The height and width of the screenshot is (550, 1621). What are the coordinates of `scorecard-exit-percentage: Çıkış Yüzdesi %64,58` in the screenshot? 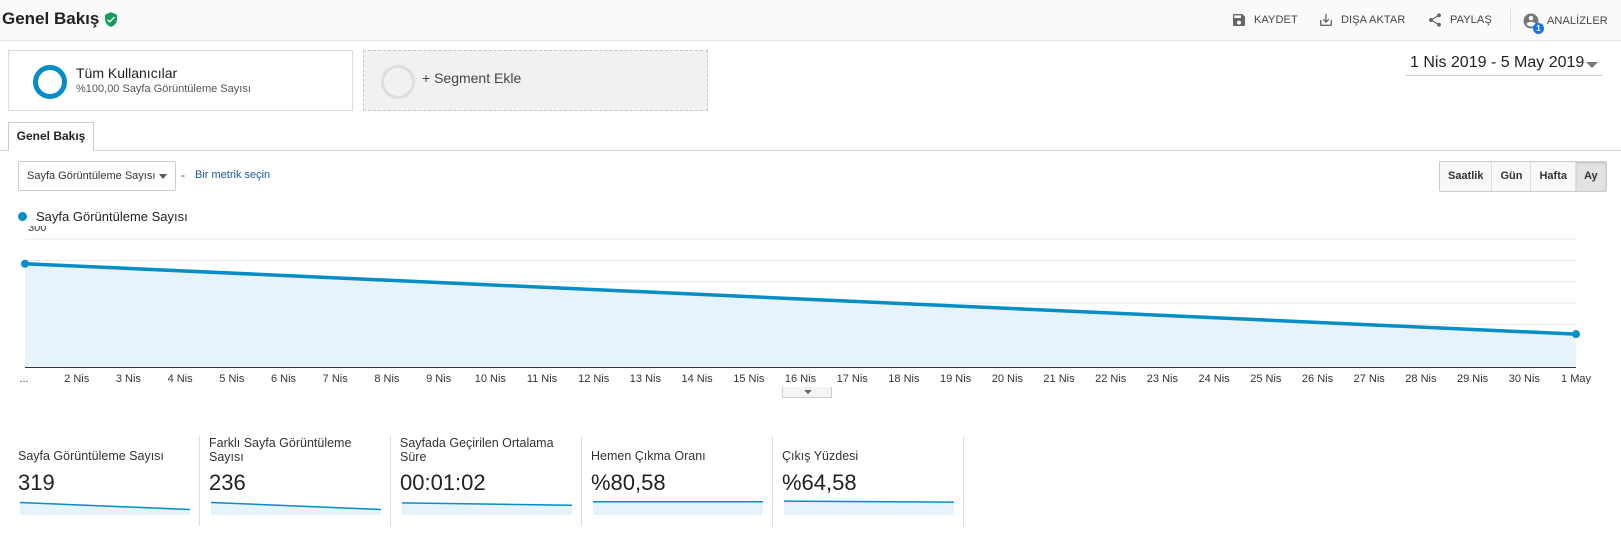 It's located at (868, 481).